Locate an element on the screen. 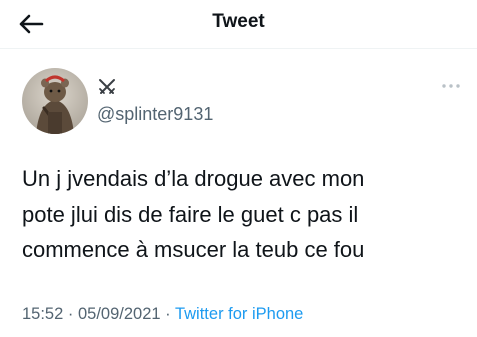  more-options-button is located at coordinates (451, 86).